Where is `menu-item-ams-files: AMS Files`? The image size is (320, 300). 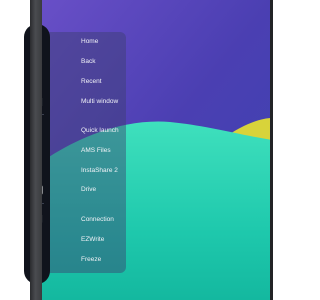 menu-item-ams-files: AMS Files is located at coordinates (96, 151).